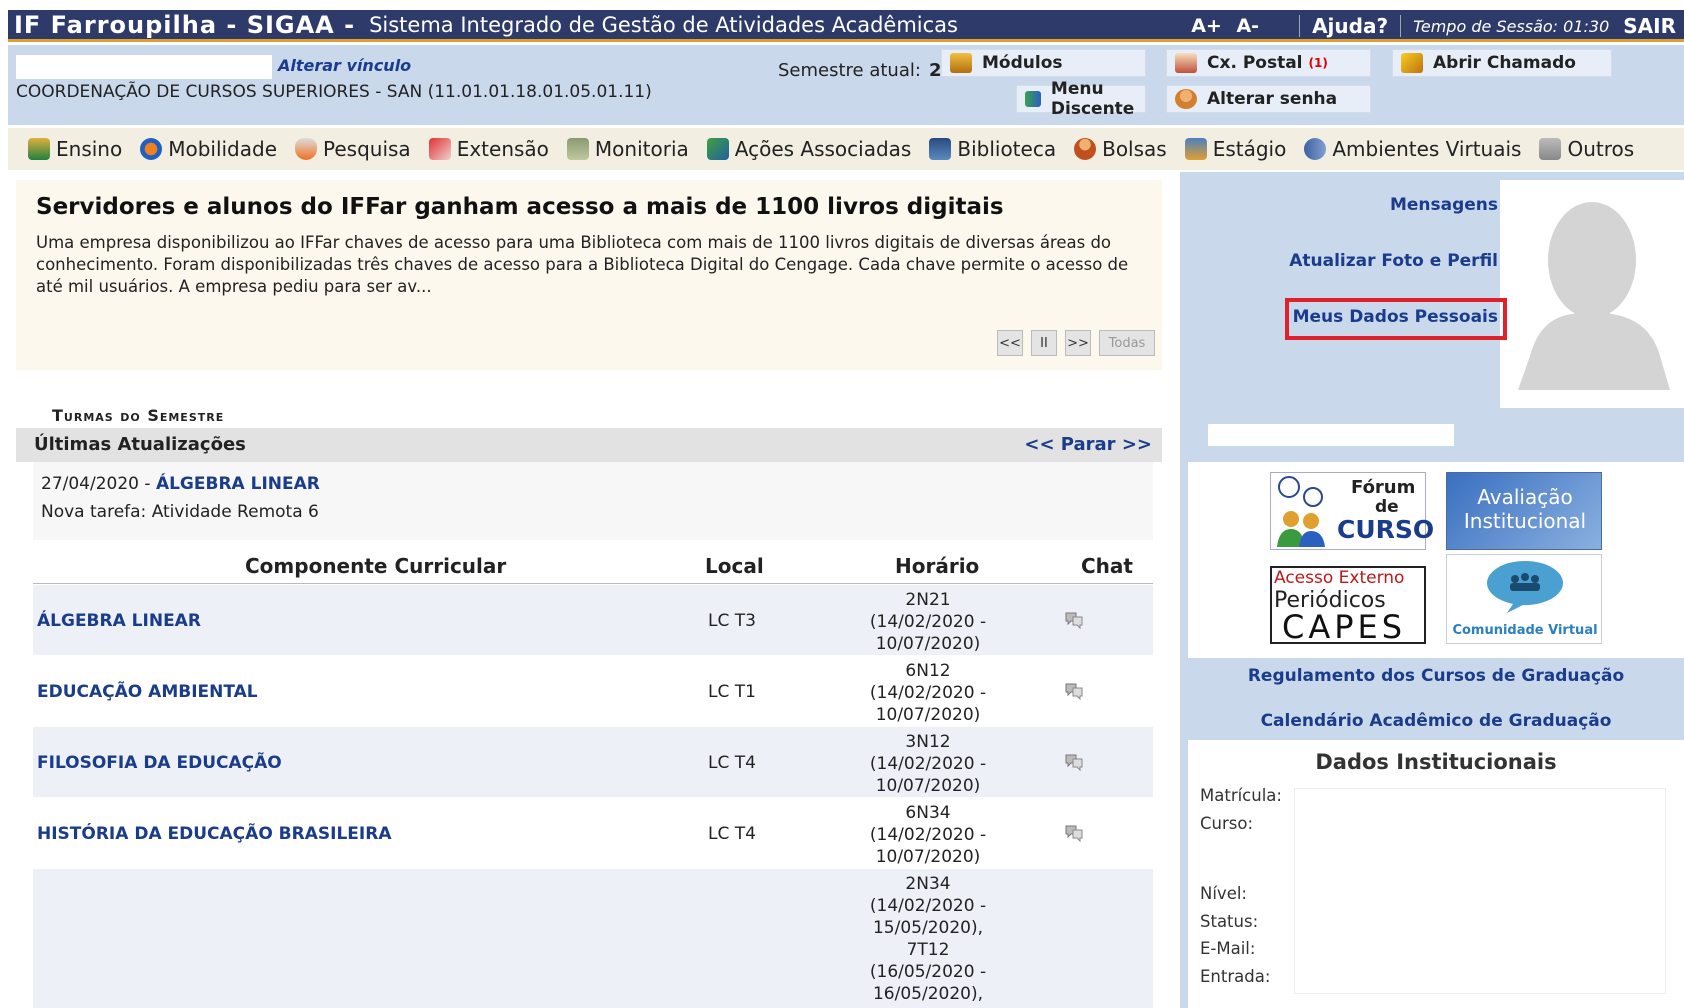 The height and width of the screenshot is (1008, 1684). I want to click on regulamento-link: Regulamento dos Cursos de Graduação, so click(1436, 676).